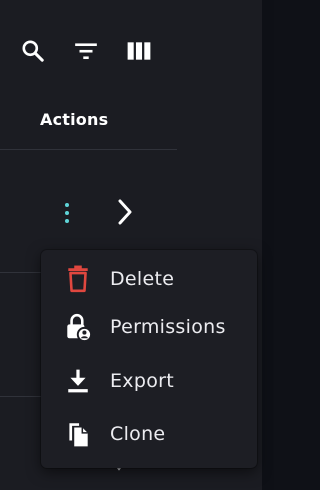 The height and width of the screenshot is (490, 320). What do you see at coordinates (168, 327) in the screenshot?
I see `menu-item-label: Permissions` at bounding box center [168, 327].